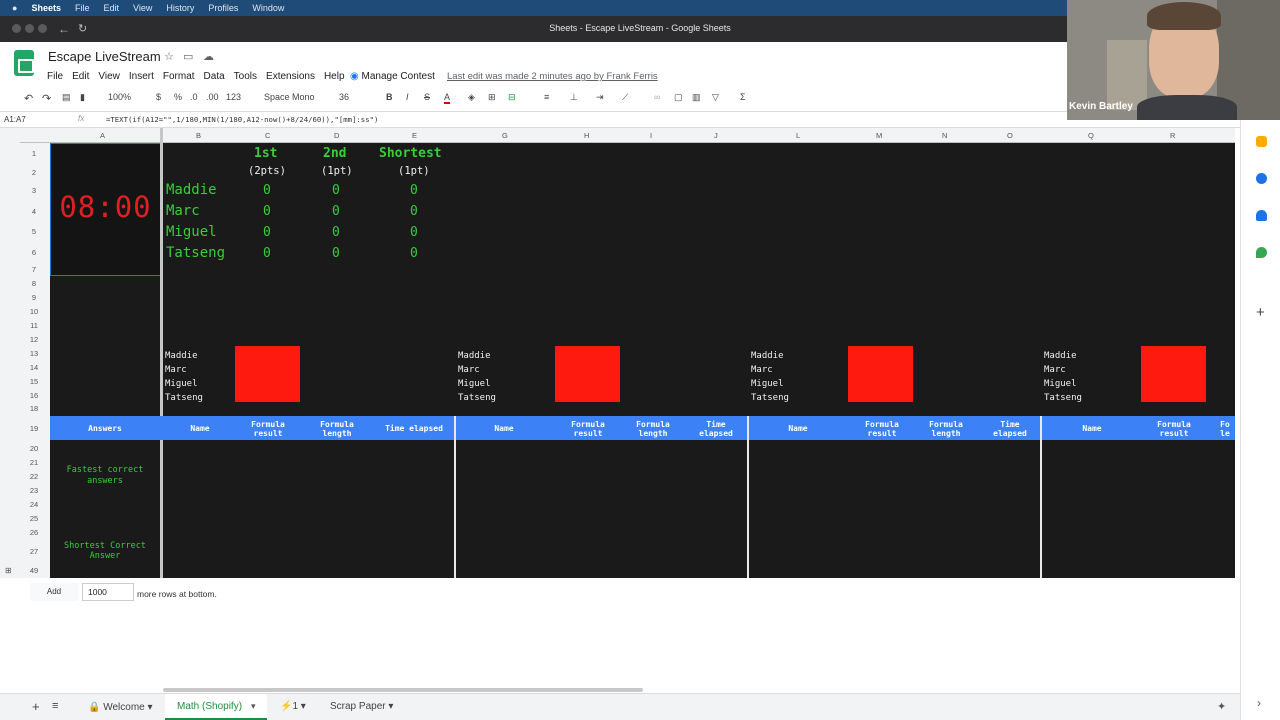 Image resolution: width=1280 pixels, height=720 pixels. I want to click on app-menu: Sheets, so click(46, 8).